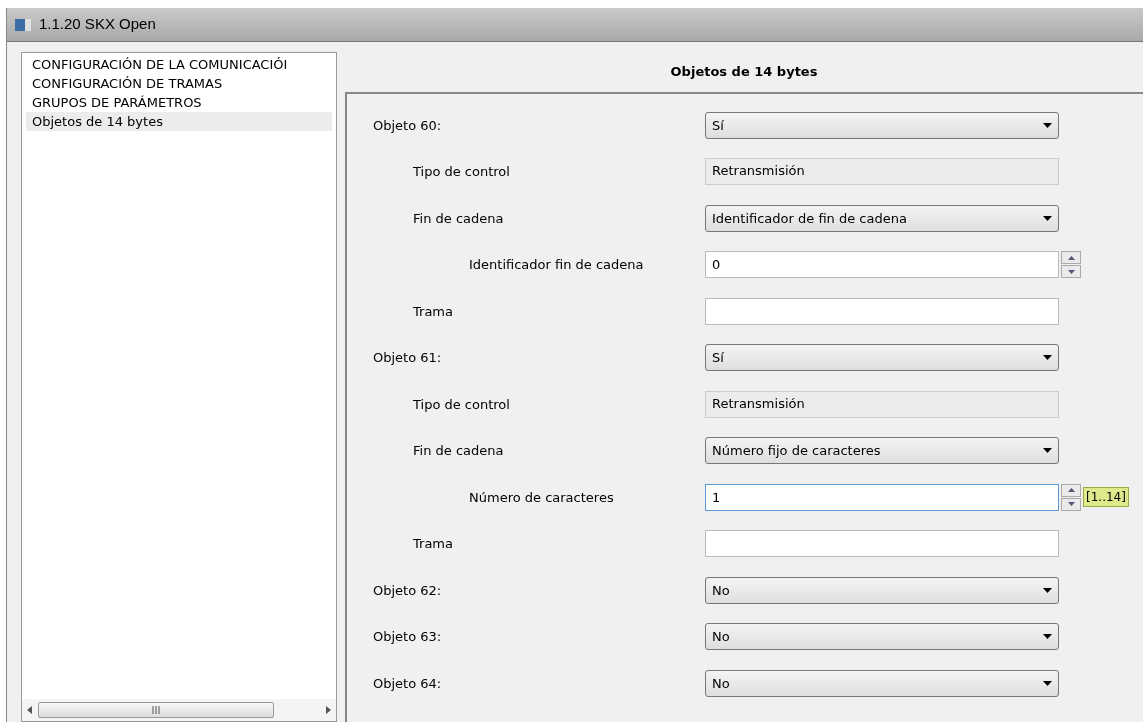  I want to click on app-icon, so click(23, 24).